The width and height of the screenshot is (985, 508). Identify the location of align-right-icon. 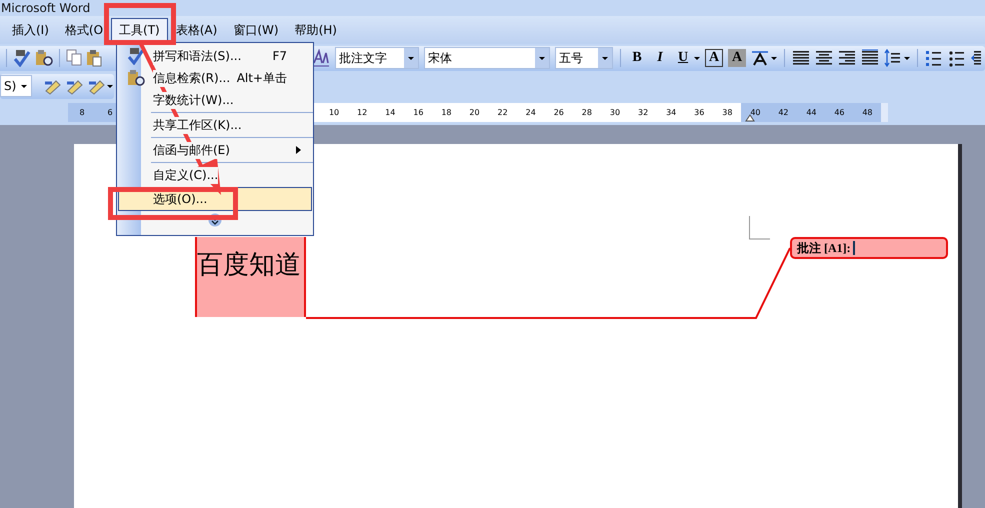
(847, 58).